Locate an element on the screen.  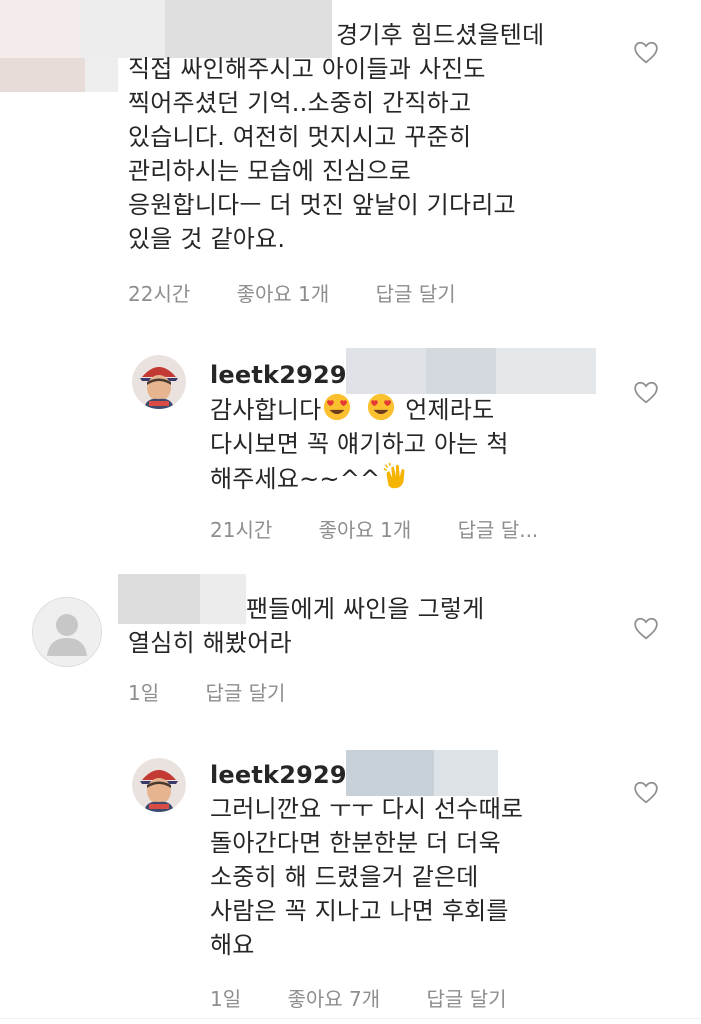
comment-line: 언제라도 is located at coordinates (446, 410).